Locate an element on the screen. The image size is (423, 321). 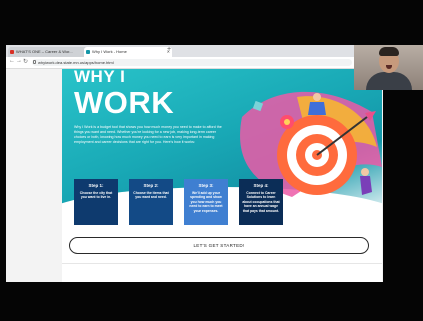
reload-icon: ↻ is located at coordinates (25, 61).